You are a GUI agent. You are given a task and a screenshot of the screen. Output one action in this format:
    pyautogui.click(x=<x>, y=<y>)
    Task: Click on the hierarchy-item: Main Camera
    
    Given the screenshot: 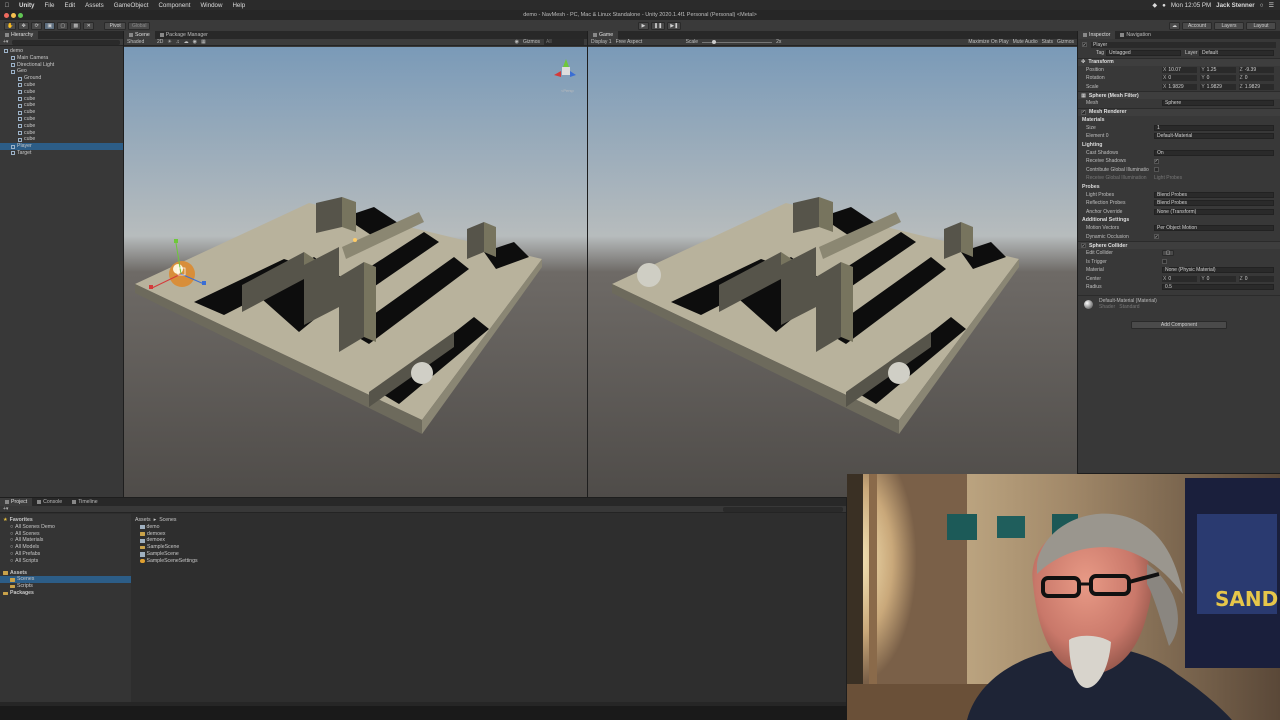 What is the action you would take?
    pyautogui.click(x=61, y=58)
    